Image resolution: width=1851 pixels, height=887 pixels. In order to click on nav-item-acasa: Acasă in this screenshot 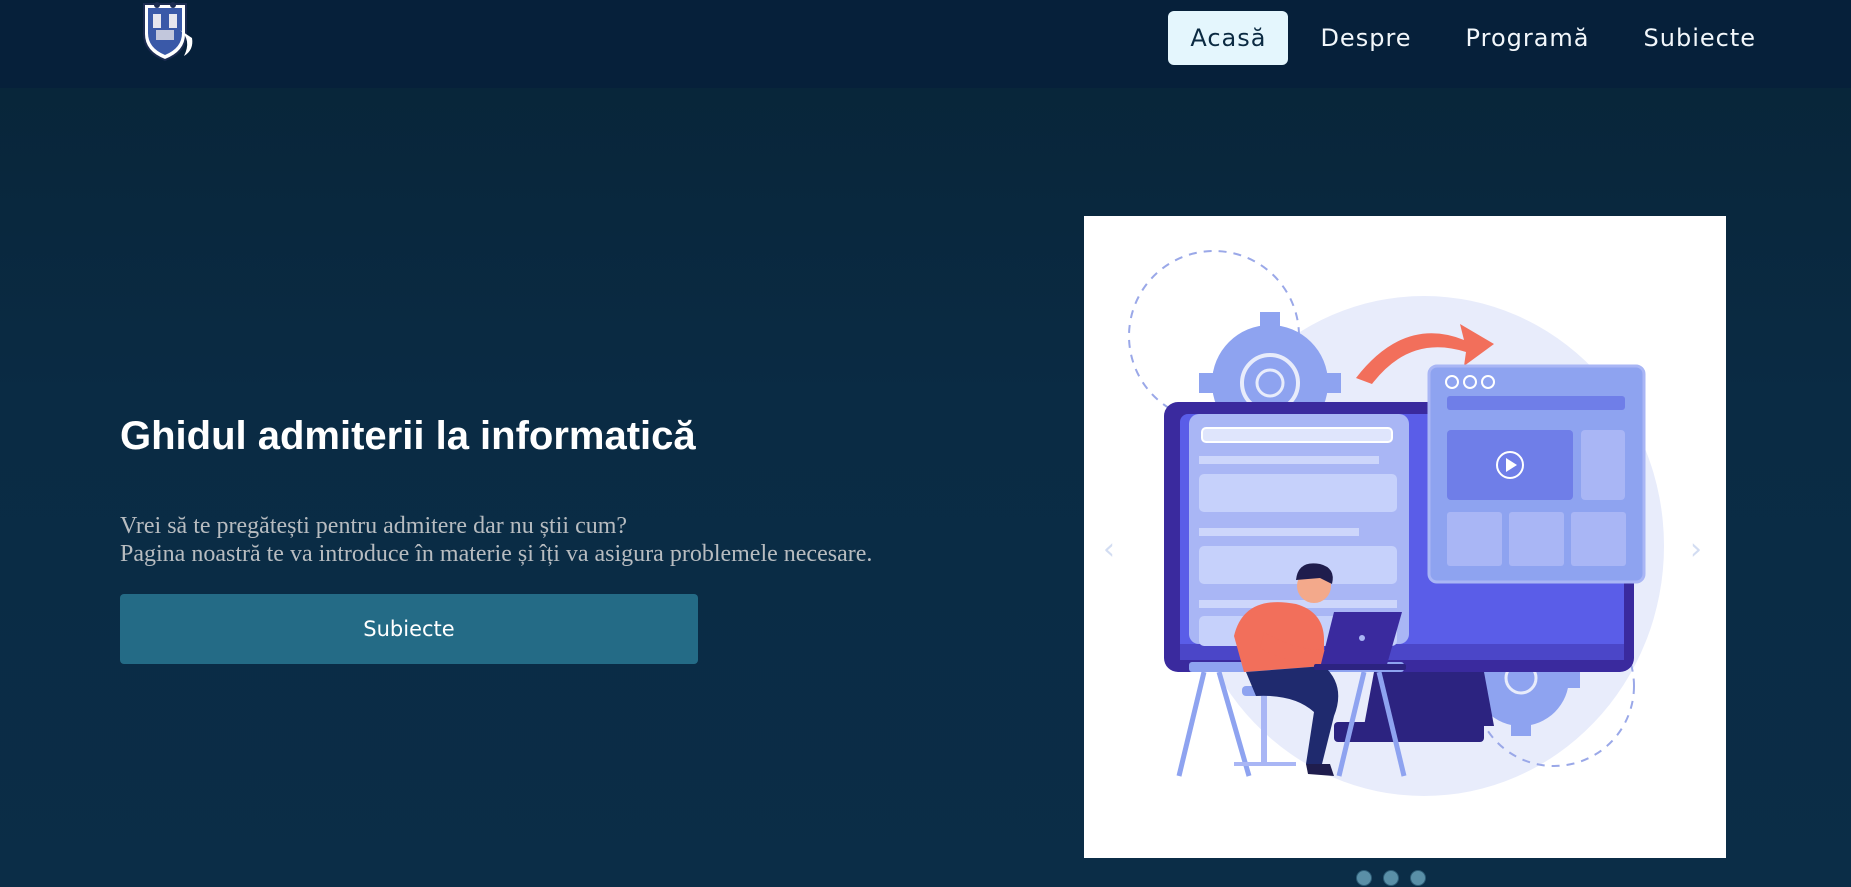, I will do `click(1228, 38)`.